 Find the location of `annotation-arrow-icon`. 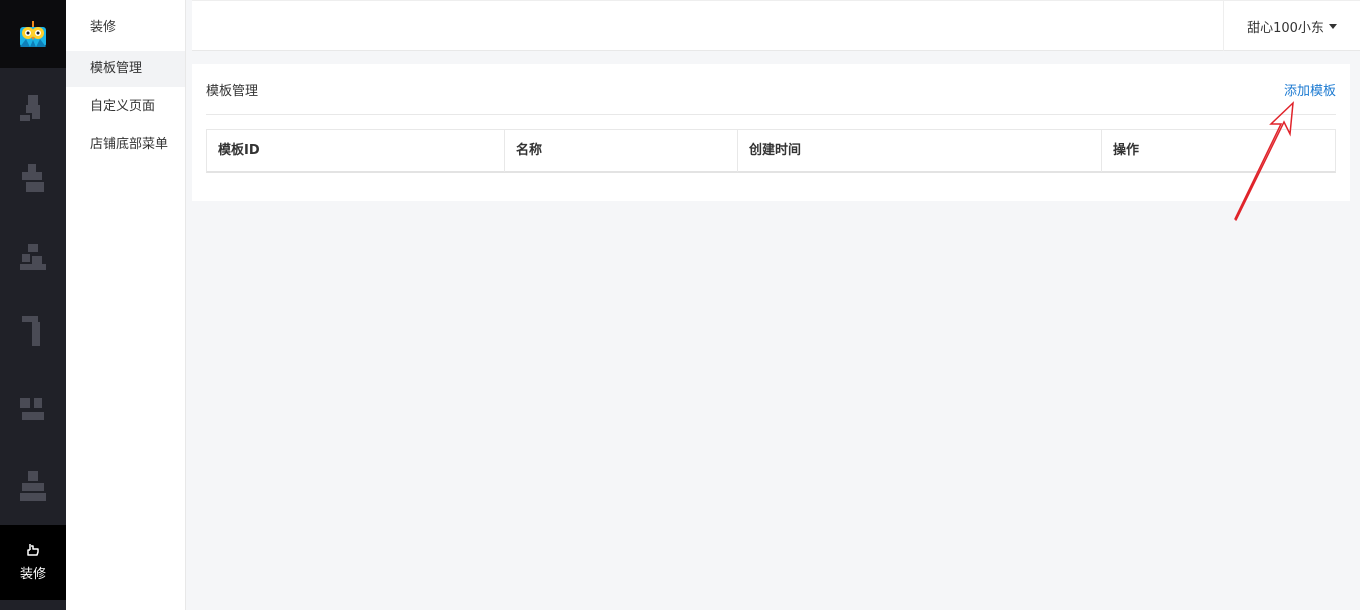

annotation-arrow-icon is located at coordinates (1264, 161).